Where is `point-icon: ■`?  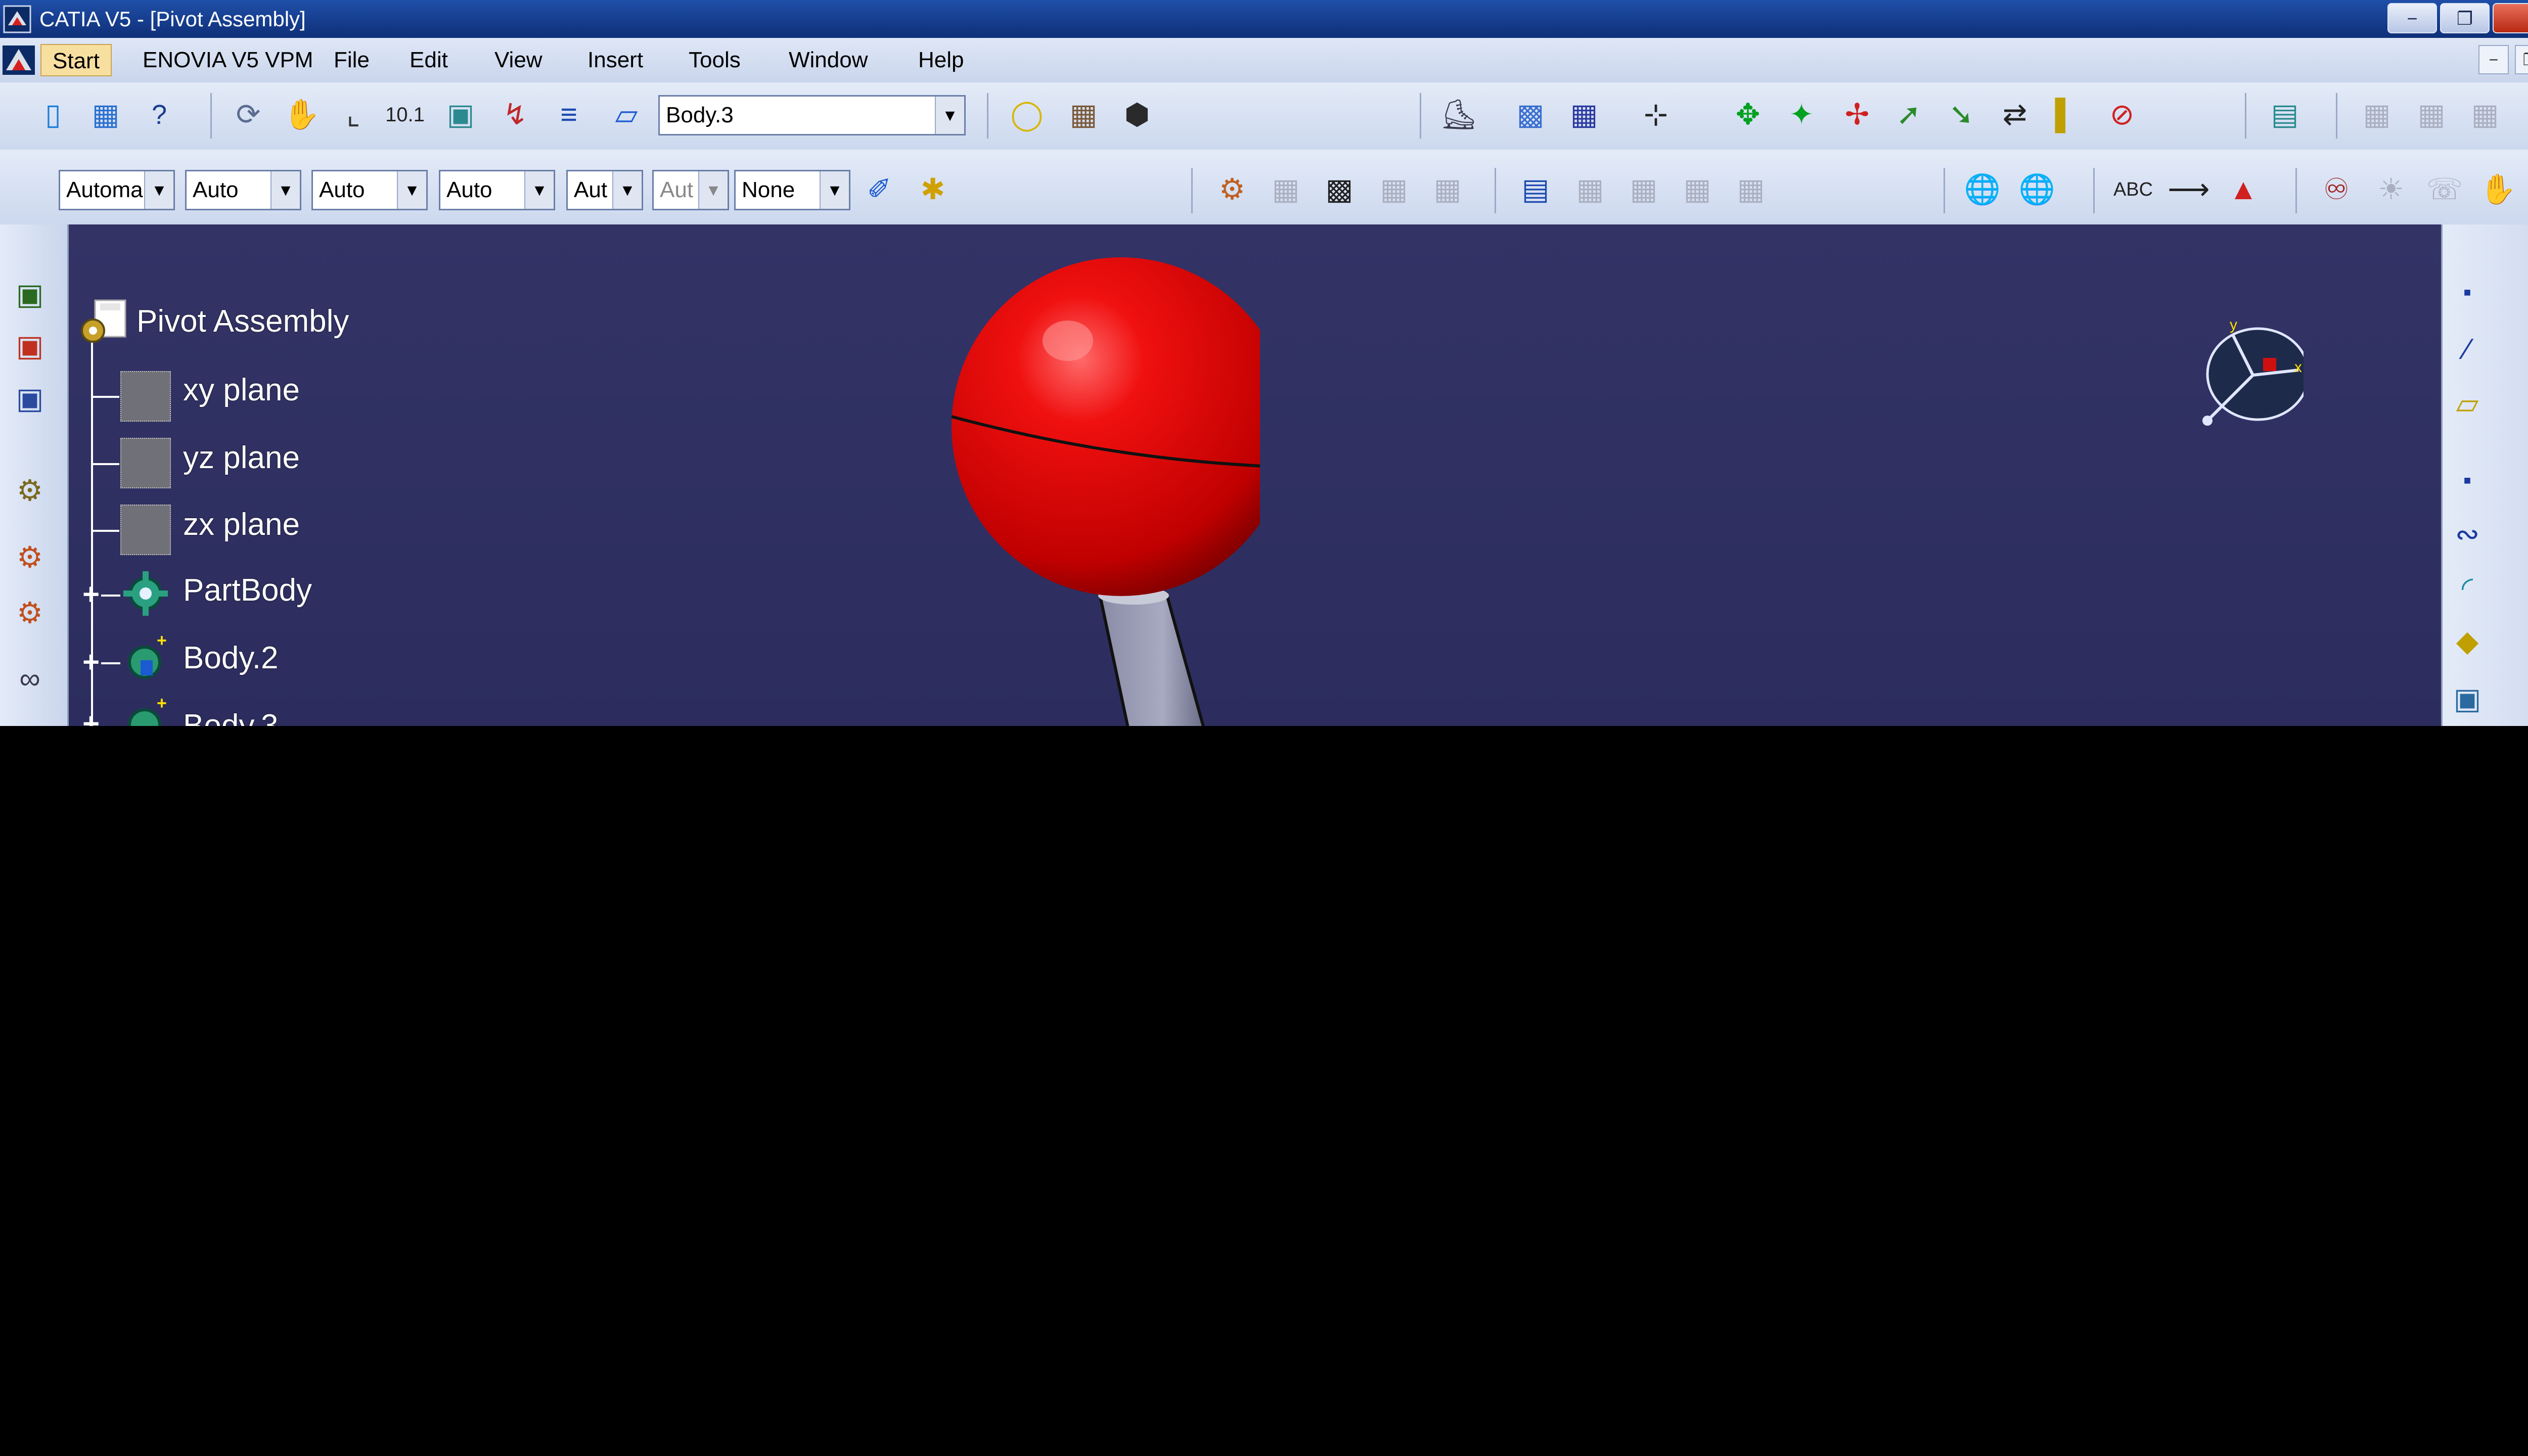 point-icon: ■ is located at coordinates (2468, 292).